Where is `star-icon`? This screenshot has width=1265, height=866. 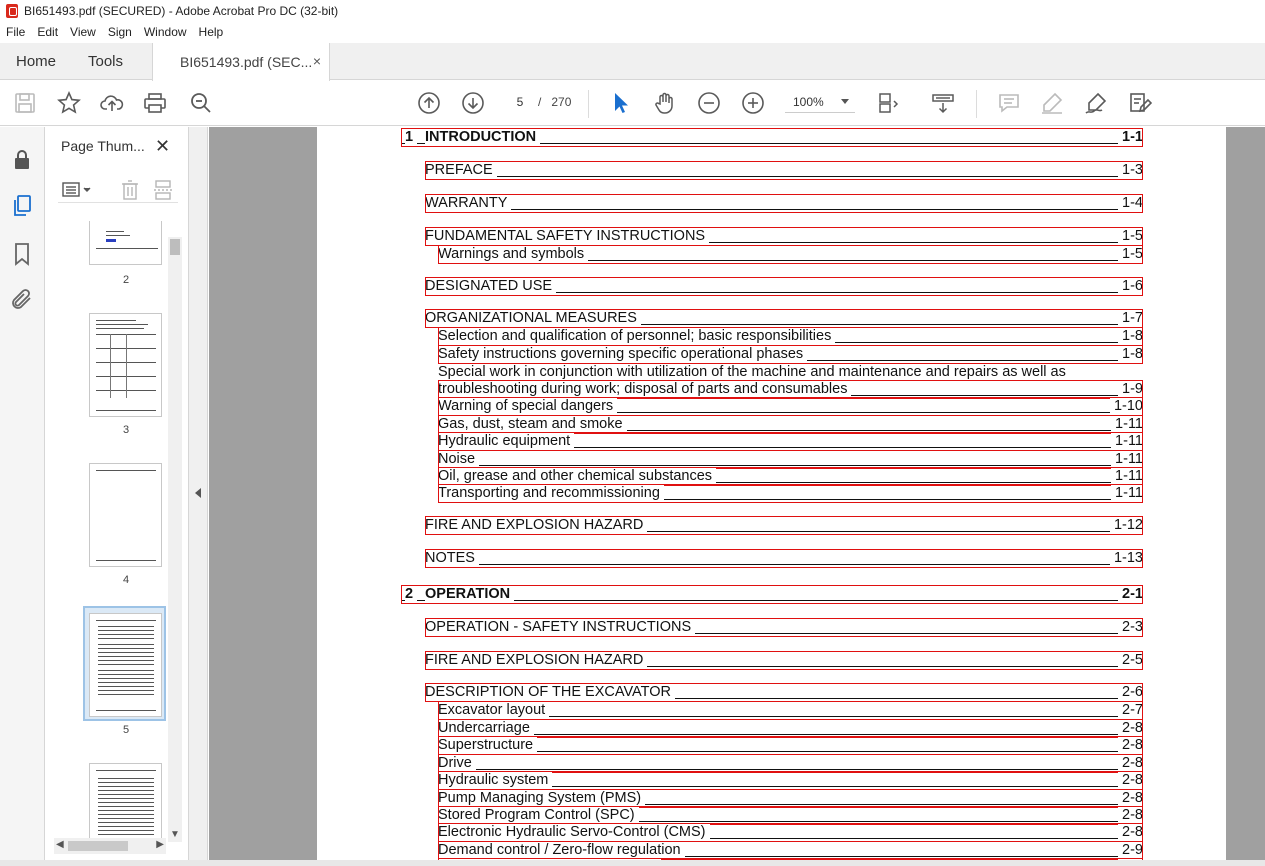
star-icon is located at coordinates (69, 103).